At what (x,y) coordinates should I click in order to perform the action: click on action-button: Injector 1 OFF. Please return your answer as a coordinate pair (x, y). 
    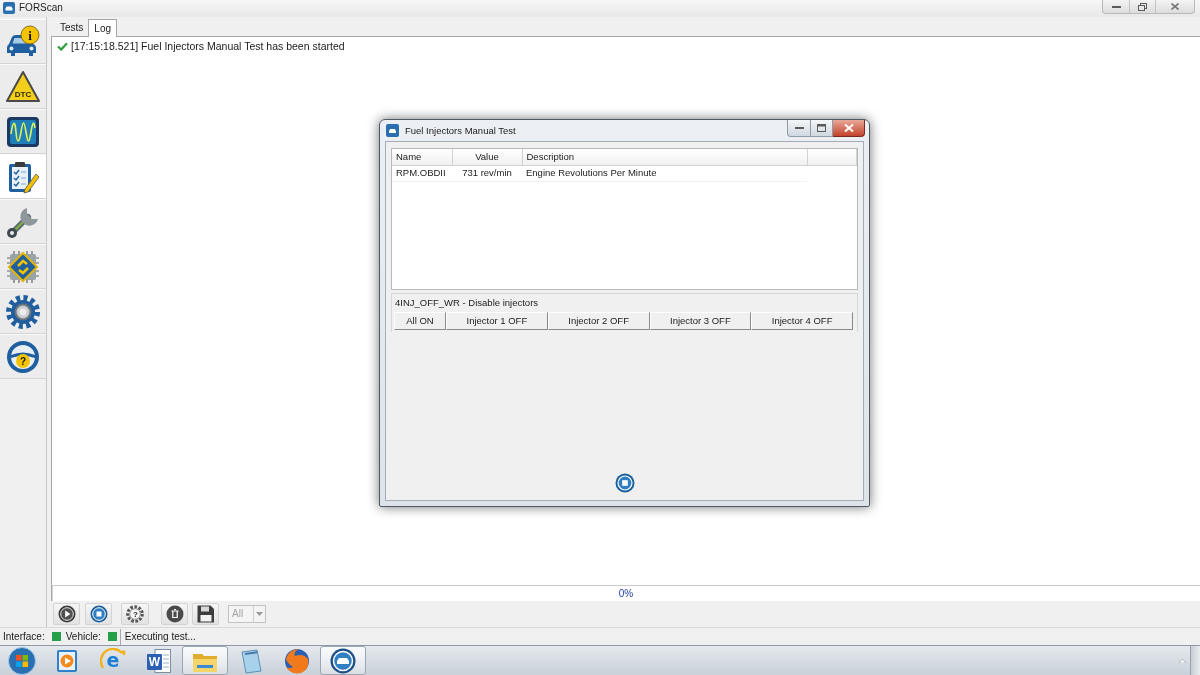
    Looking at the image, I should click on (497, 321).